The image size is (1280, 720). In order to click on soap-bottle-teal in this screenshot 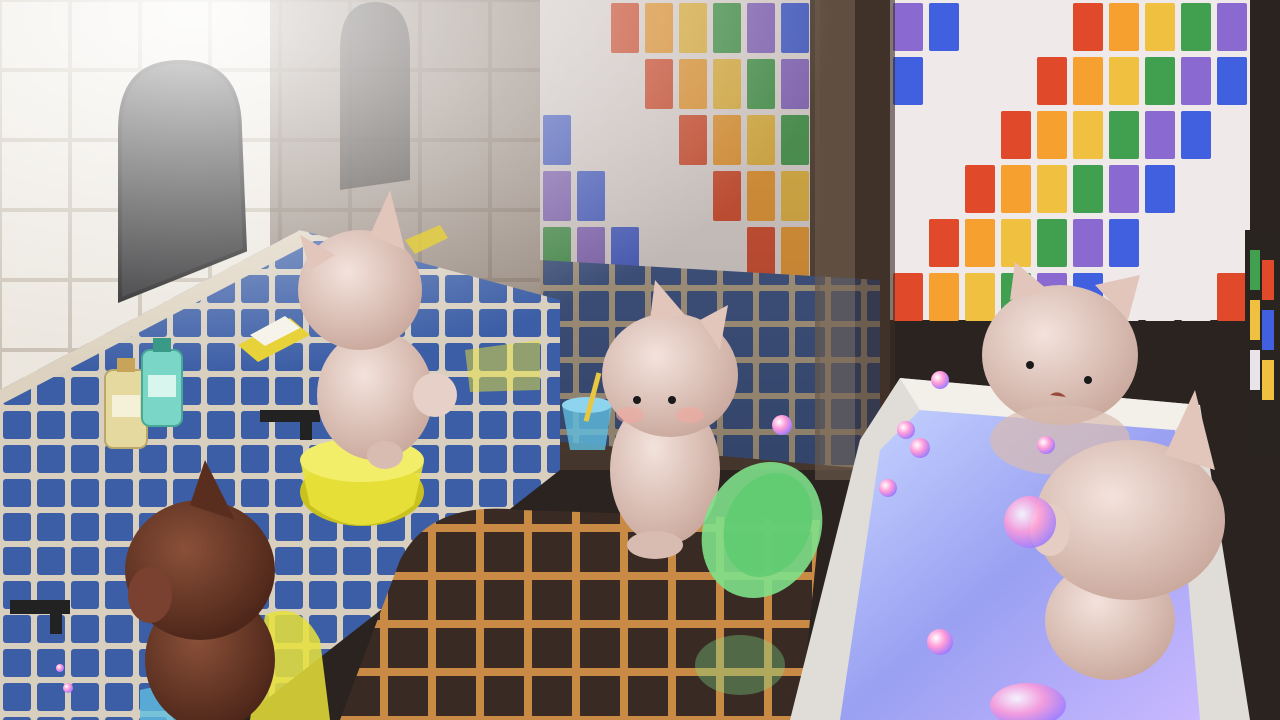, I will do `click(162, 382)`.